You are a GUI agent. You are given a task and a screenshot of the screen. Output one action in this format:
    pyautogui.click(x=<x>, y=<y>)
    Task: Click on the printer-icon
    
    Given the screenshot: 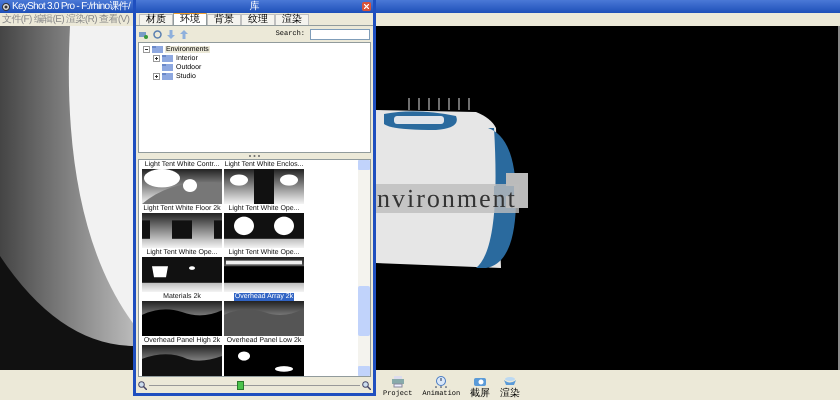 What is the action you would take?
    pyautogui.click(x=397, y=381)
    